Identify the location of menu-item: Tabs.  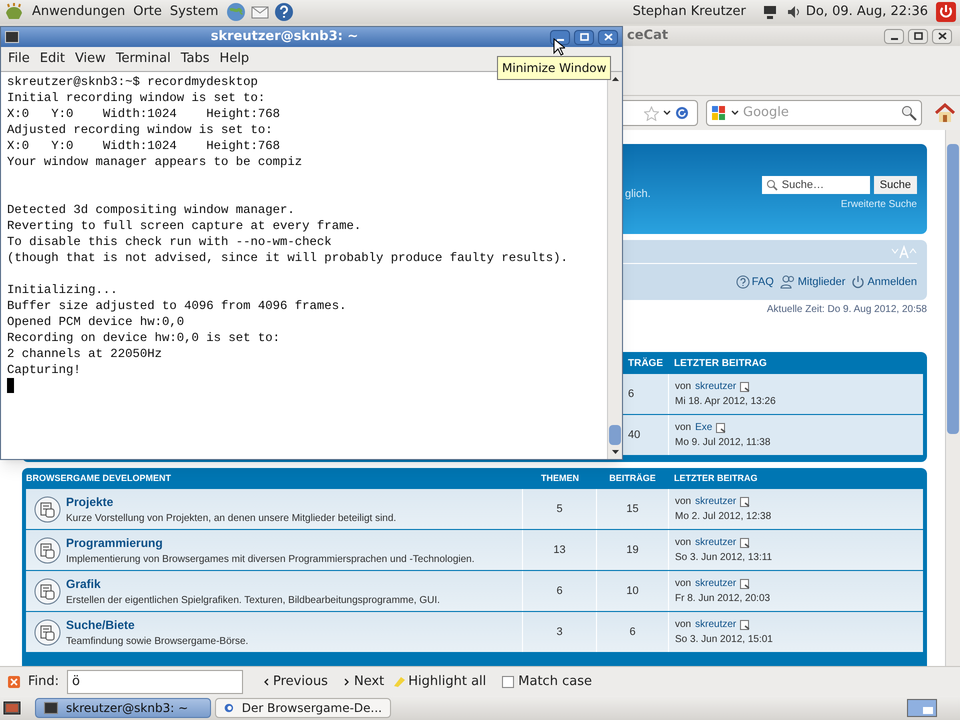
(195, 59).